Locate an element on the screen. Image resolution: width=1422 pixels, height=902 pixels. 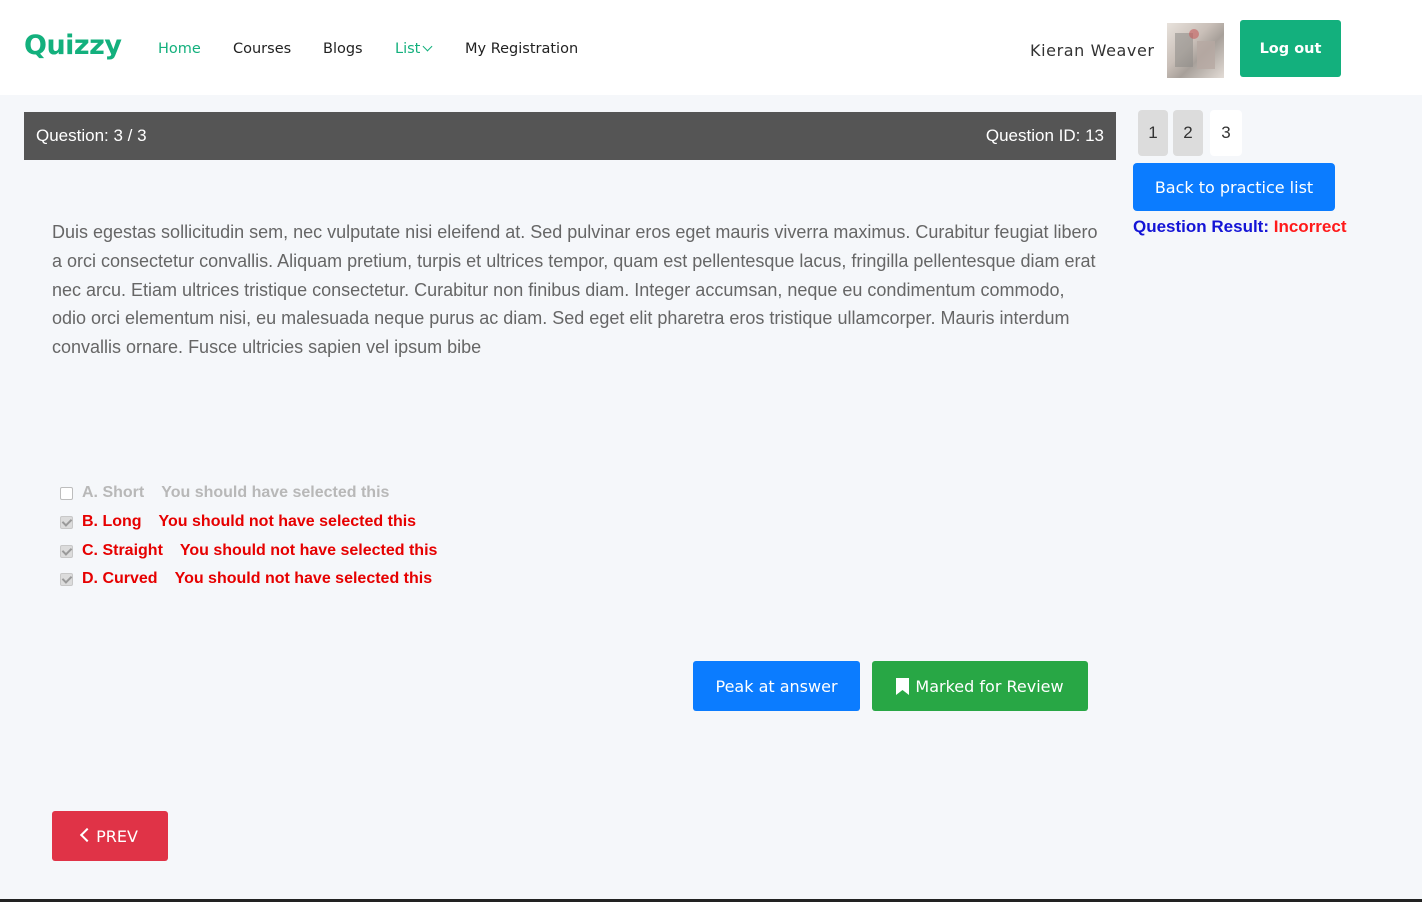
question-result: Question Result: Incorrect is located at coordinates (1240, 227).